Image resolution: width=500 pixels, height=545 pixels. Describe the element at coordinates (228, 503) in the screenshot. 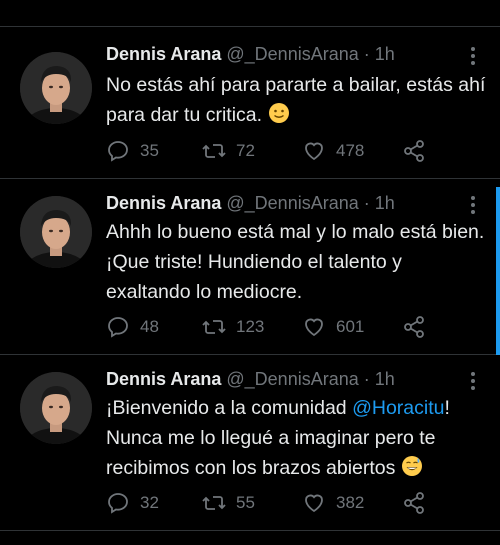

I see `retweet-button: 55` at that location.